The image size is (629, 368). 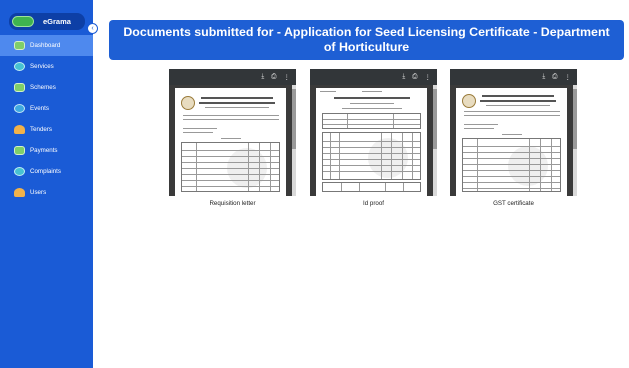 I want to click on sidebar-item-label: Schemes, so click(x=43, y=87).